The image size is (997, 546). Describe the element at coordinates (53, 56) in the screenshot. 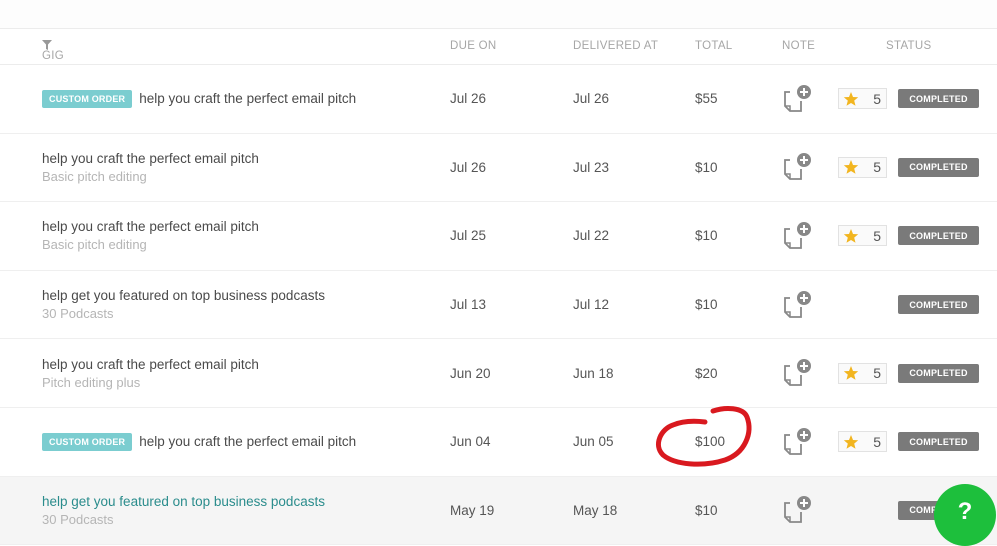

I see `header-gig-label: GIG` at that location.